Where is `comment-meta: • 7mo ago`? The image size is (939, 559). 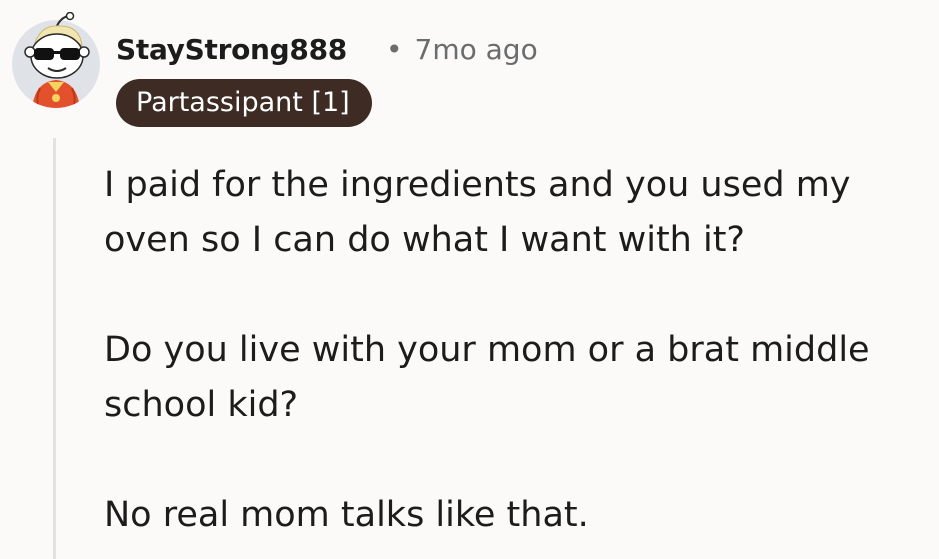
comment-meta: • 7mo ago is located at coordinates (462, 50).